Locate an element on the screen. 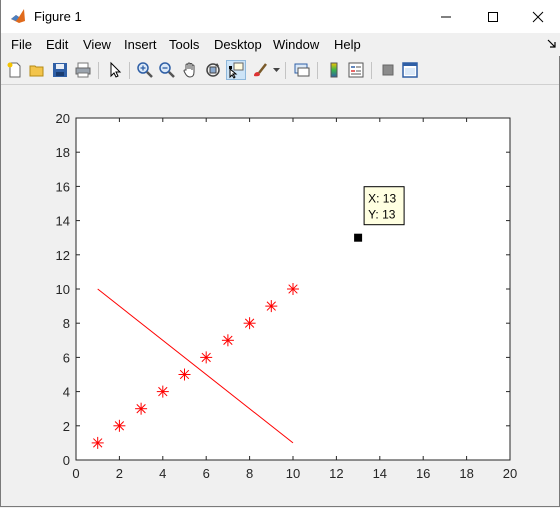  maximize-button is located at coordinates (493, 16).